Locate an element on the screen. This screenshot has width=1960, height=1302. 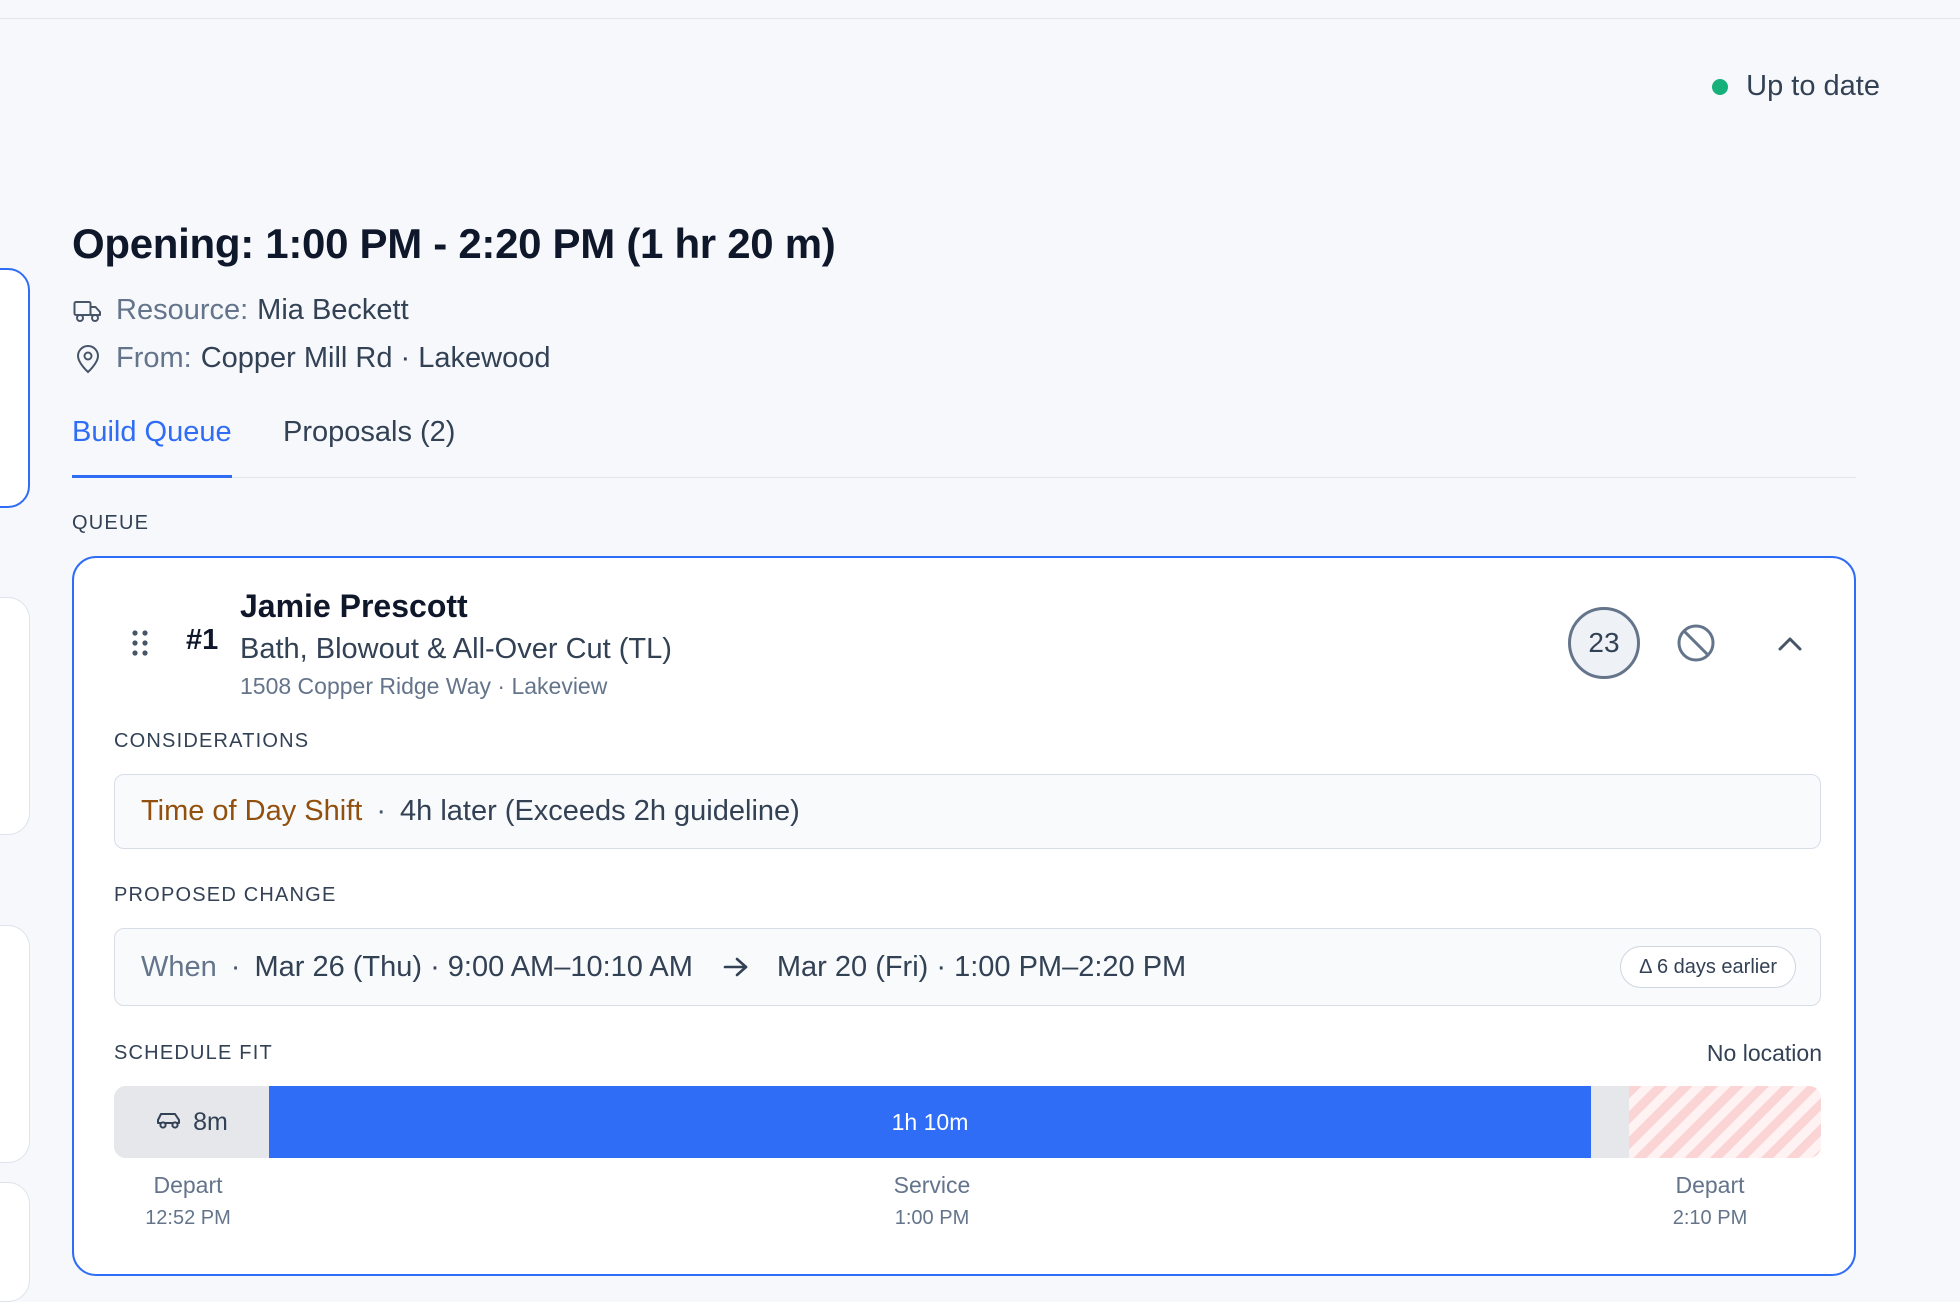
tick-depart-end: Depart 2:10 PM is located at coordinates (1710, 1201).